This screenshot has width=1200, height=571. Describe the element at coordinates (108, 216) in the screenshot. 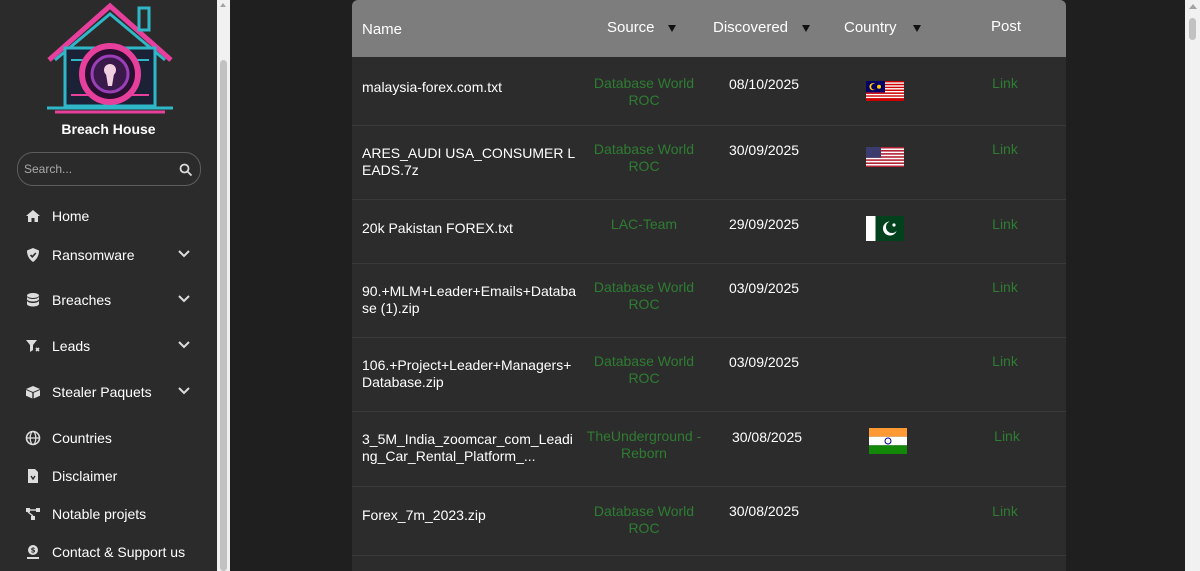

I see `sidebar-item-home: Home` at that location.